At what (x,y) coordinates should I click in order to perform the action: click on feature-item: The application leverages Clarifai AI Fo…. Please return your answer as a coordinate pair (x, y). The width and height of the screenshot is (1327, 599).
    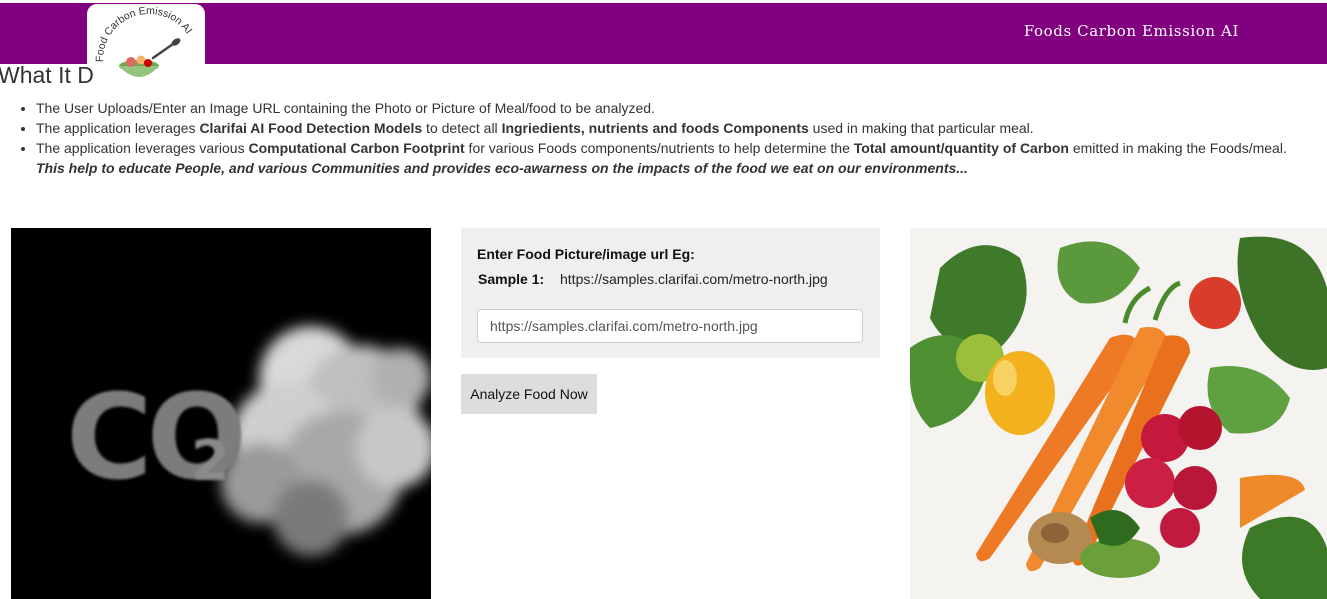
    Looking at the image, I should click on (681, 128).